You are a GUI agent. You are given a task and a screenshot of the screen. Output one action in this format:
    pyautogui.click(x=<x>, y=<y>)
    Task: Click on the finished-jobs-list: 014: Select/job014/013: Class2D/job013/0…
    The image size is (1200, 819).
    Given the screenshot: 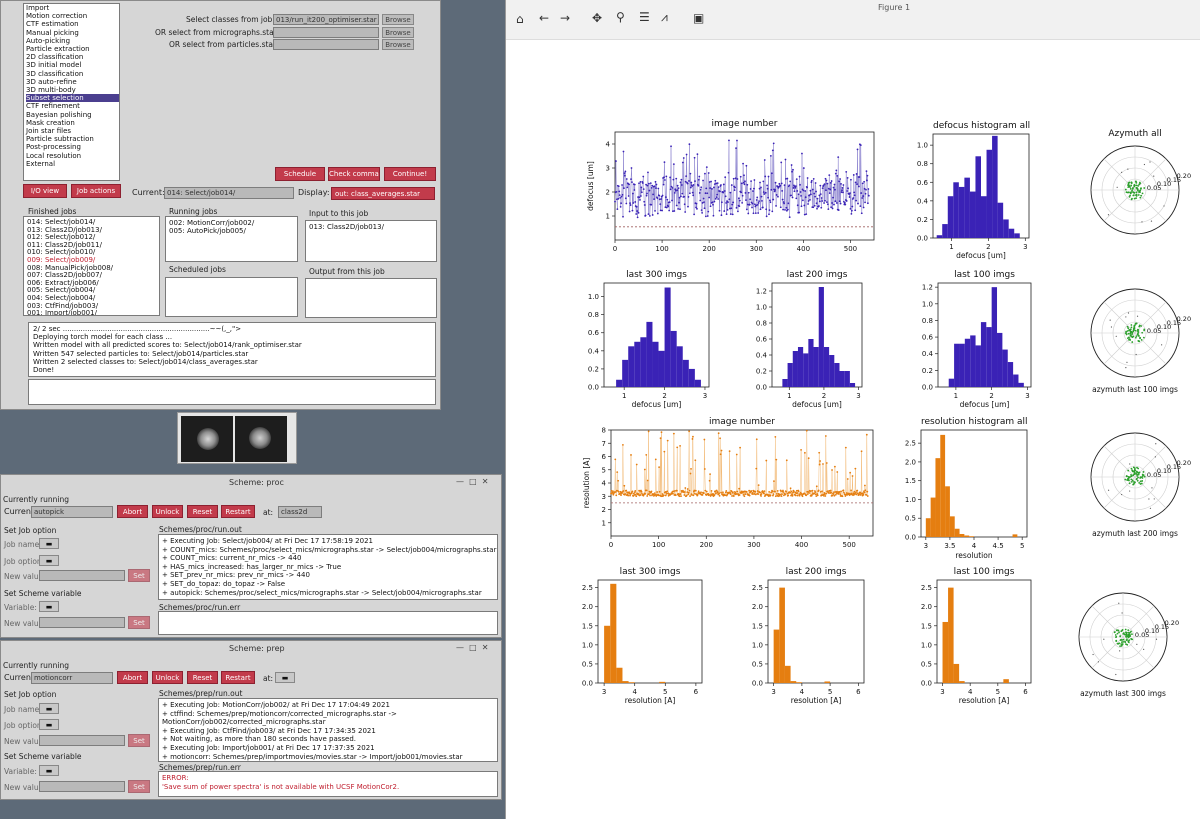 What is the action you would take?
    pyautogui.click(x=91, y=266)
    